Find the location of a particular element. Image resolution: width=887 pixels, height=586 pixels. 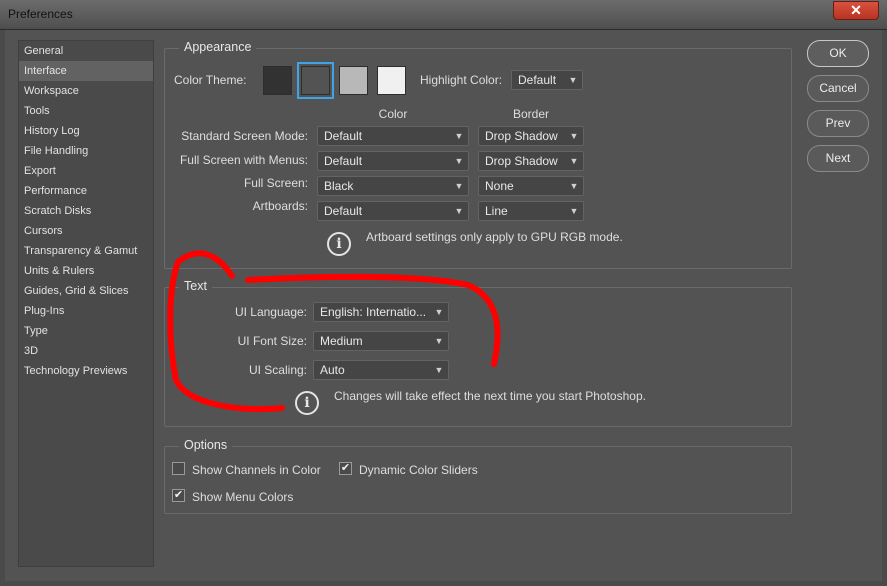

full-screen-color-value: Black is located at coordinates (339, 186).